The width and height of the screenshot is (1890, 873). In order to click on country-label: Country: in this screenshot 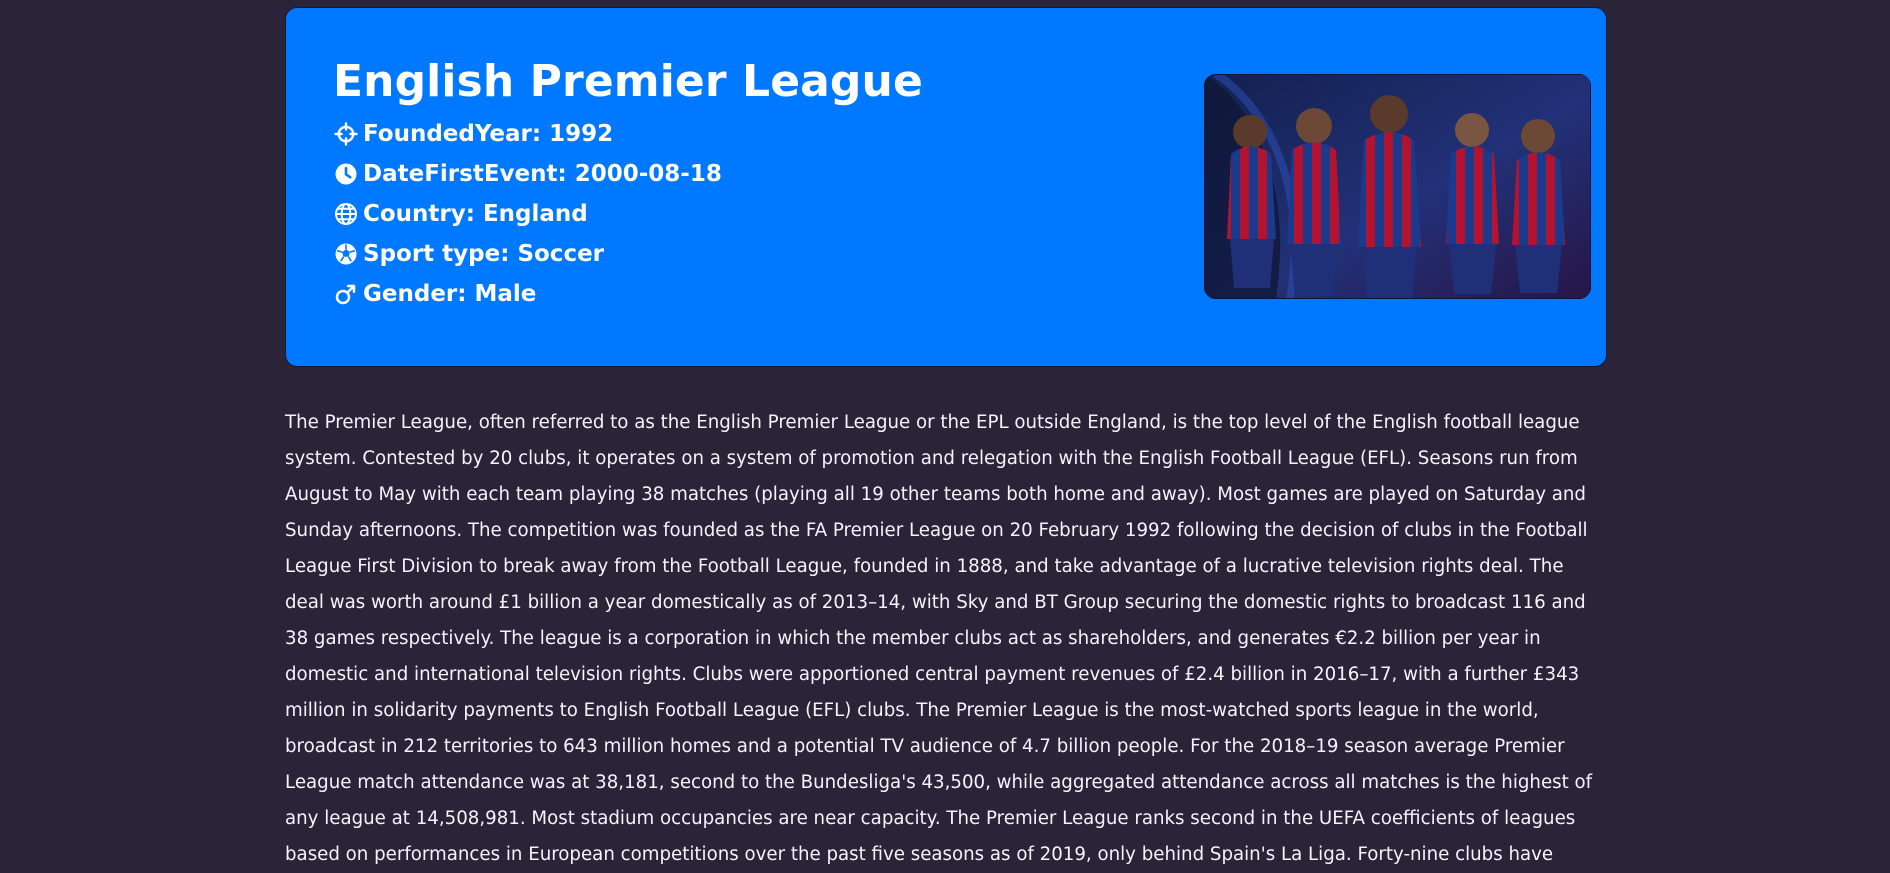, I will do `click(419, 214)`.